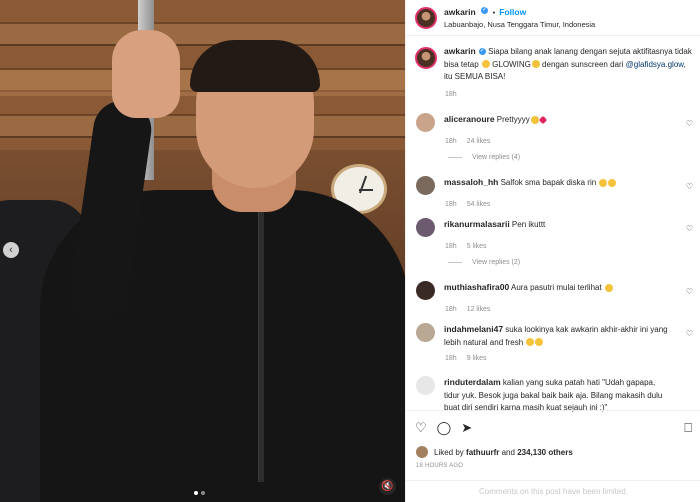  Describe the element at coordinates (444, 428) in the screenshot. I see `comment-icon: ◯` at that location.